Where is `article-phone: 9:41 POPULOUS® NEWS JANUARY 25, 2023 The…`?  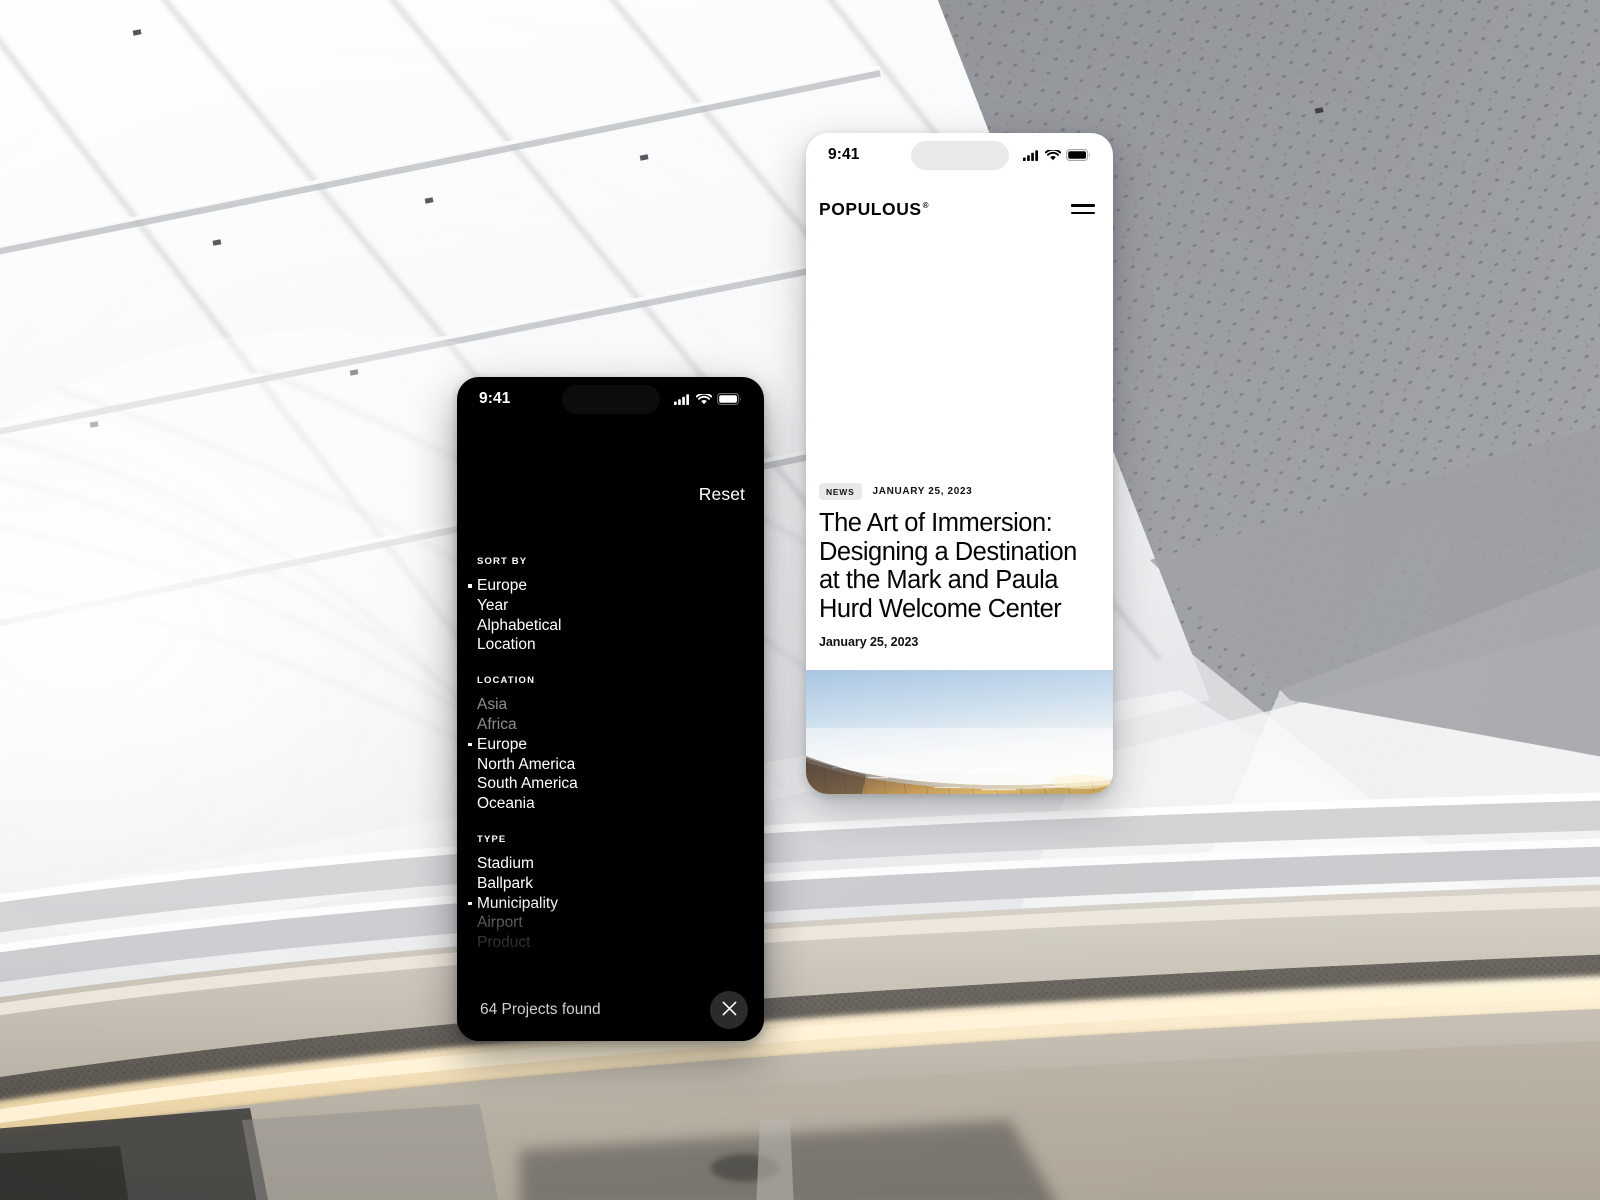 article-phone: 9:41 POPULOUS® NEWS JANUARY 25, 2023 The… is located at coordinates (959, 463).